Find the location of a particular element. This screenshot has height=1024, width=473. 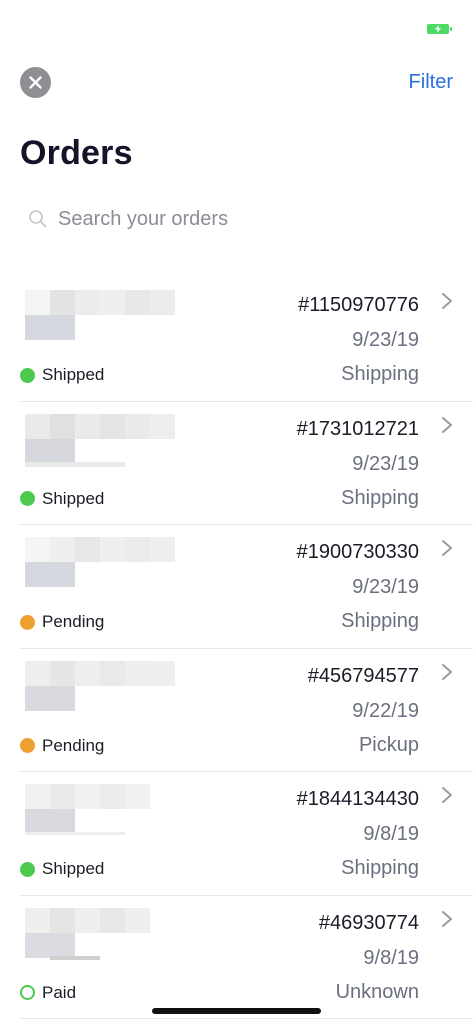

order-row: Pending #1900730330 9/23/19 Shipping is located at coordinates (246, 587).